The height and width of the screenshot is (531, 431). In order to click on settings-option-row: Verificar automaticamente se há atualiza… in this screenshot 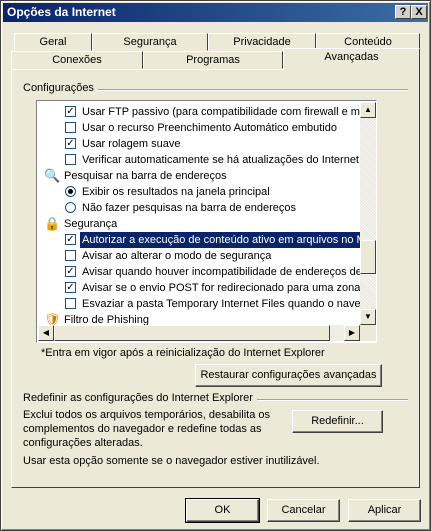, I will do `click(199, 160)`.